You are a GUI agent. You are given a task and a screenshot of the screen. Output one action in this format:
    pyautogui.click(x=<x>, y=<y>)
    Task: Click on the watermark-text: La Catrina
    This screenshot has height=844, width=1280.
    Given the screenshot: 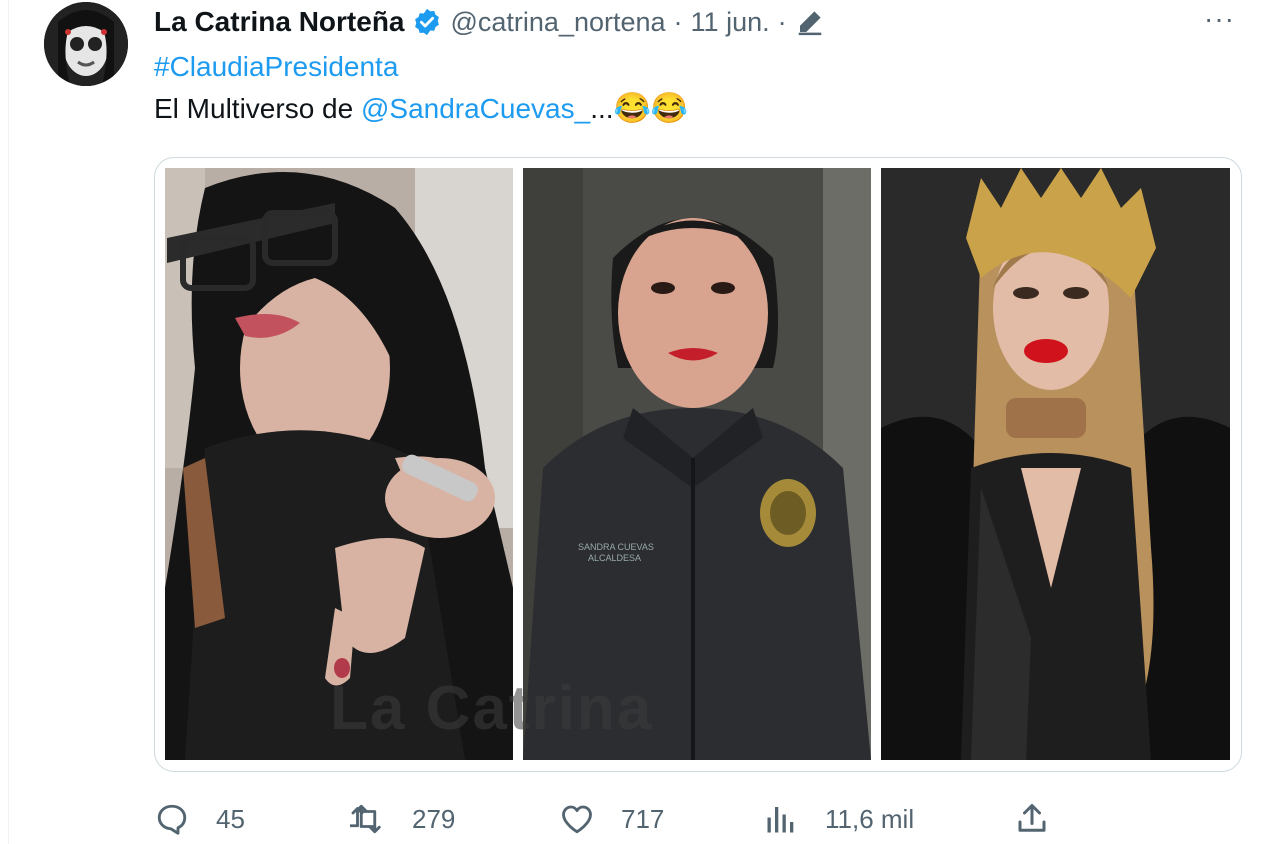 What is the action you would take?
    pyautogui.click(x=492, y=708)
    